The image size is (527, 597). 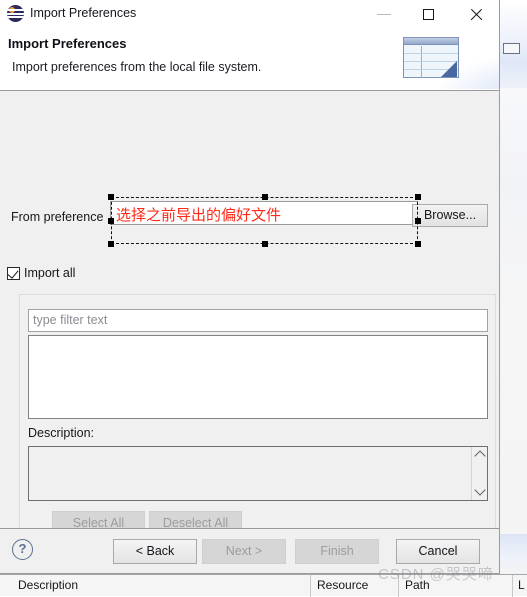 I want to click on checkmark-icon, so click(x=13, y=272).